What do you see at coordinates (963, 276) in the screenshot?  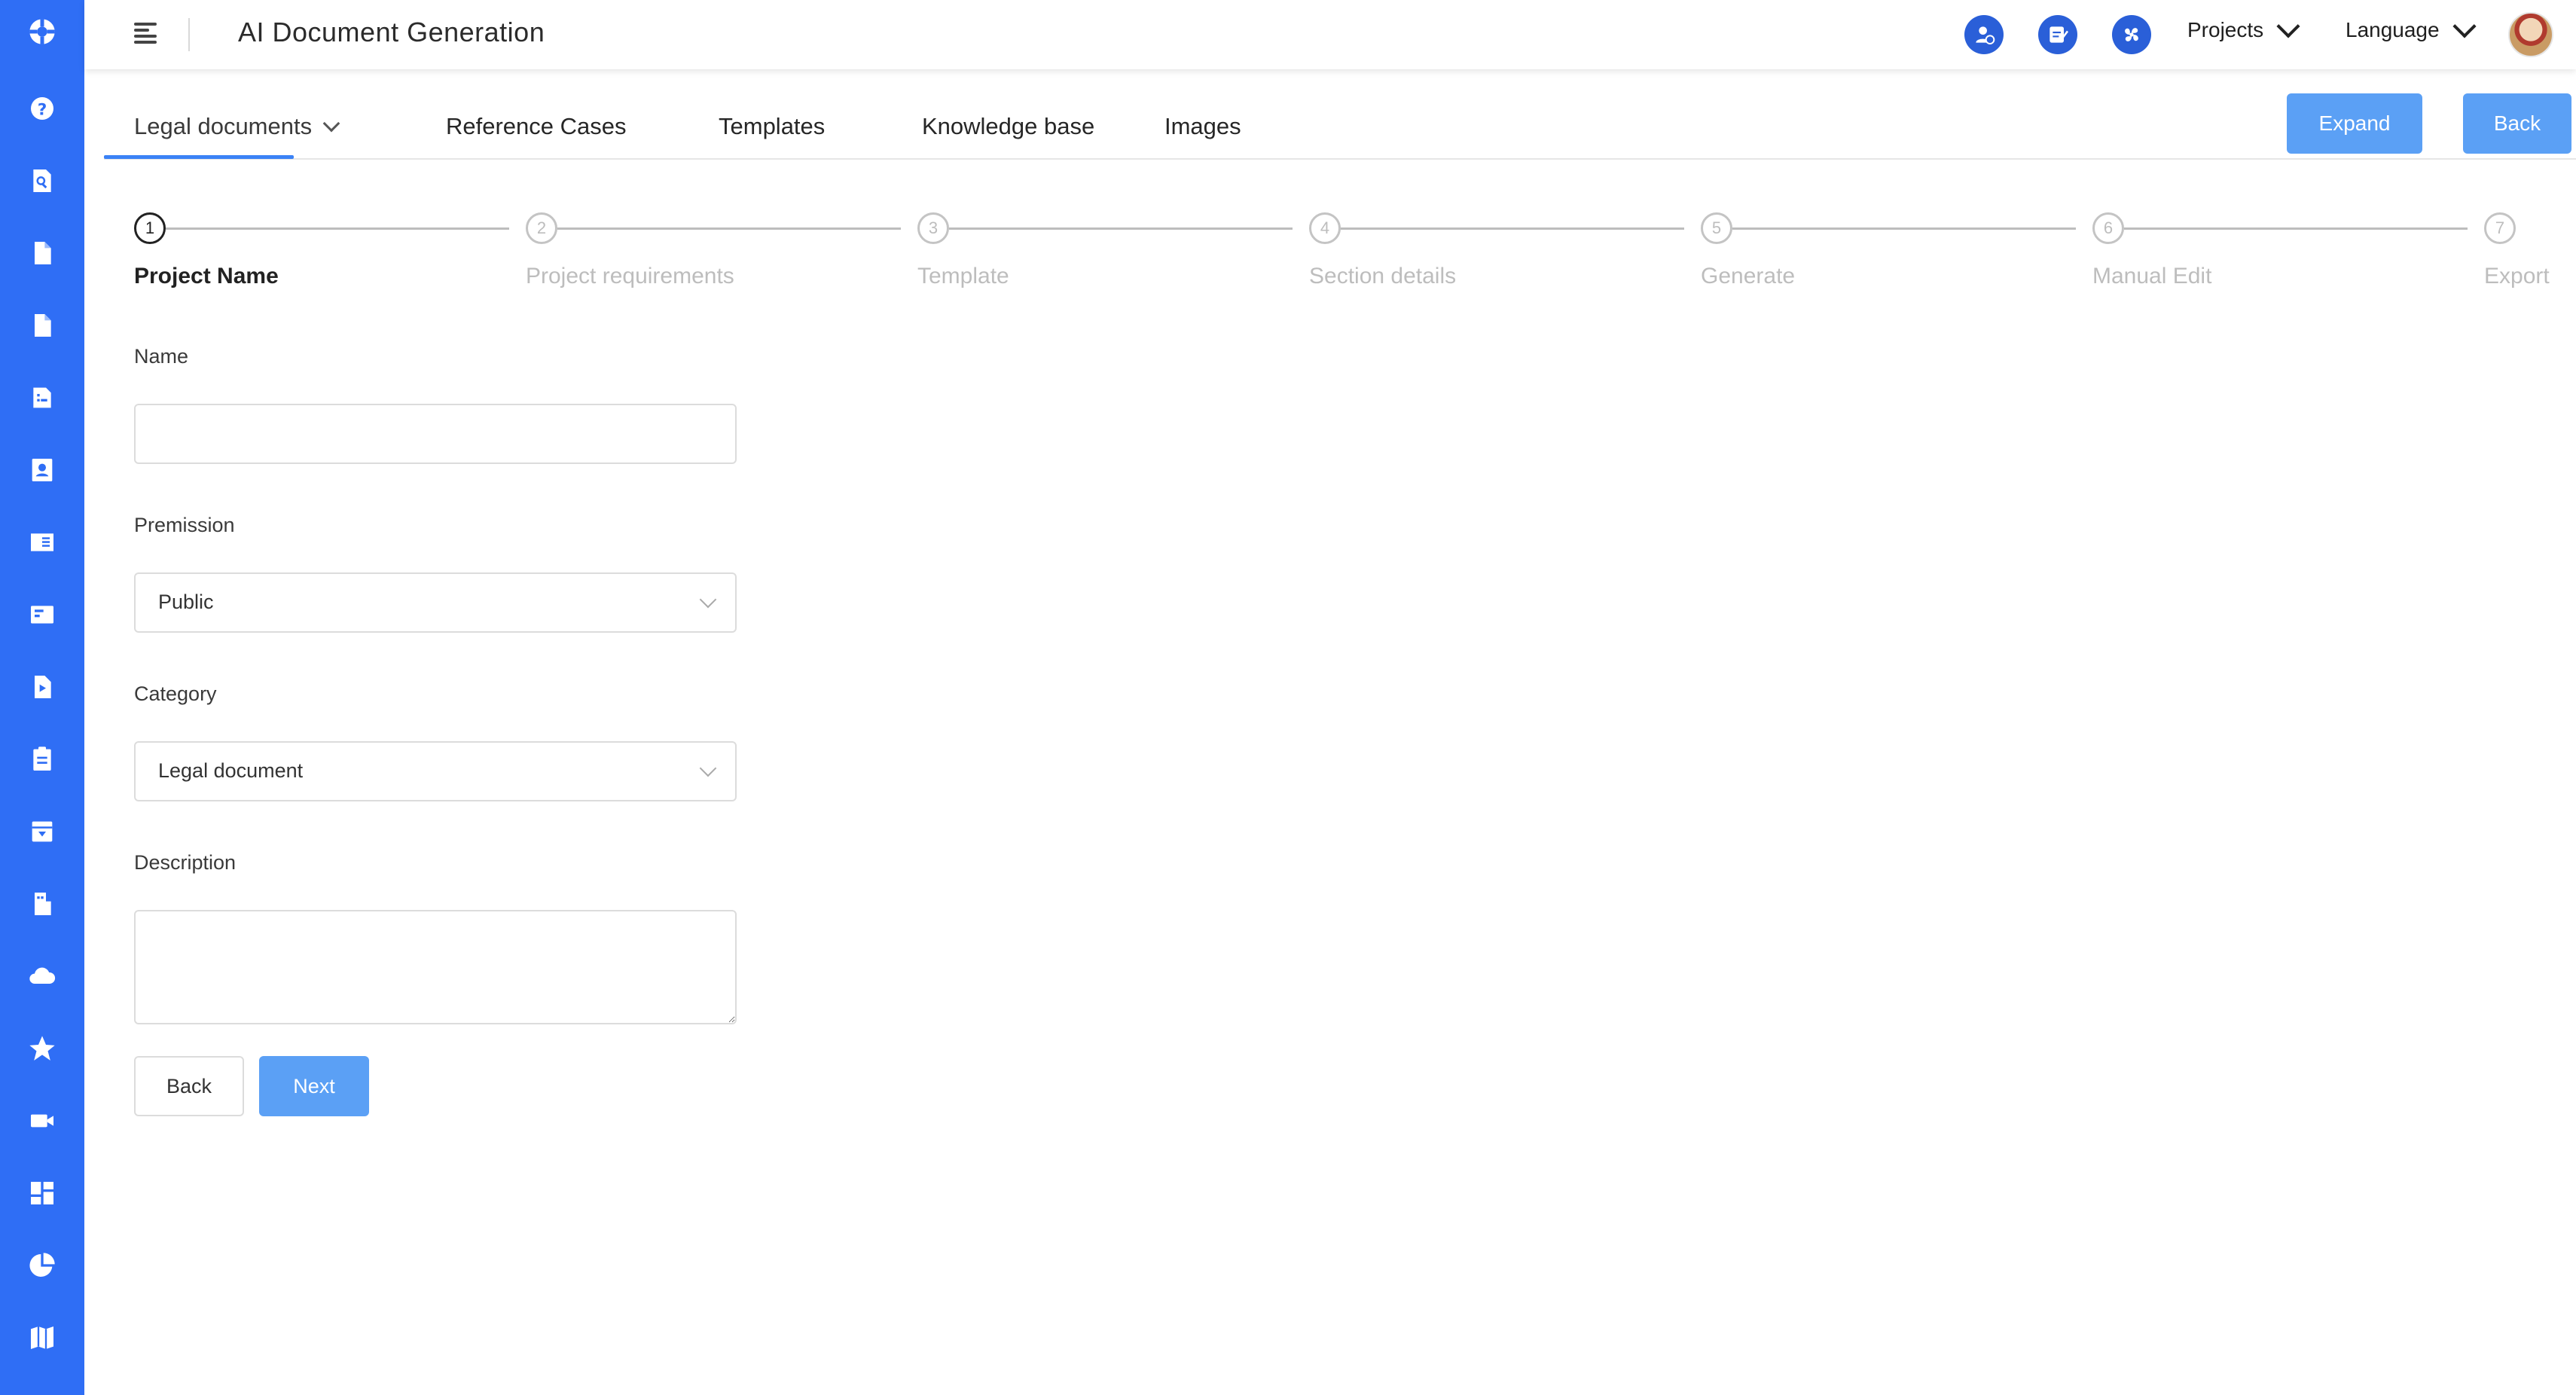 I see `step-3-label: Template` at bounding box center [963, 276].